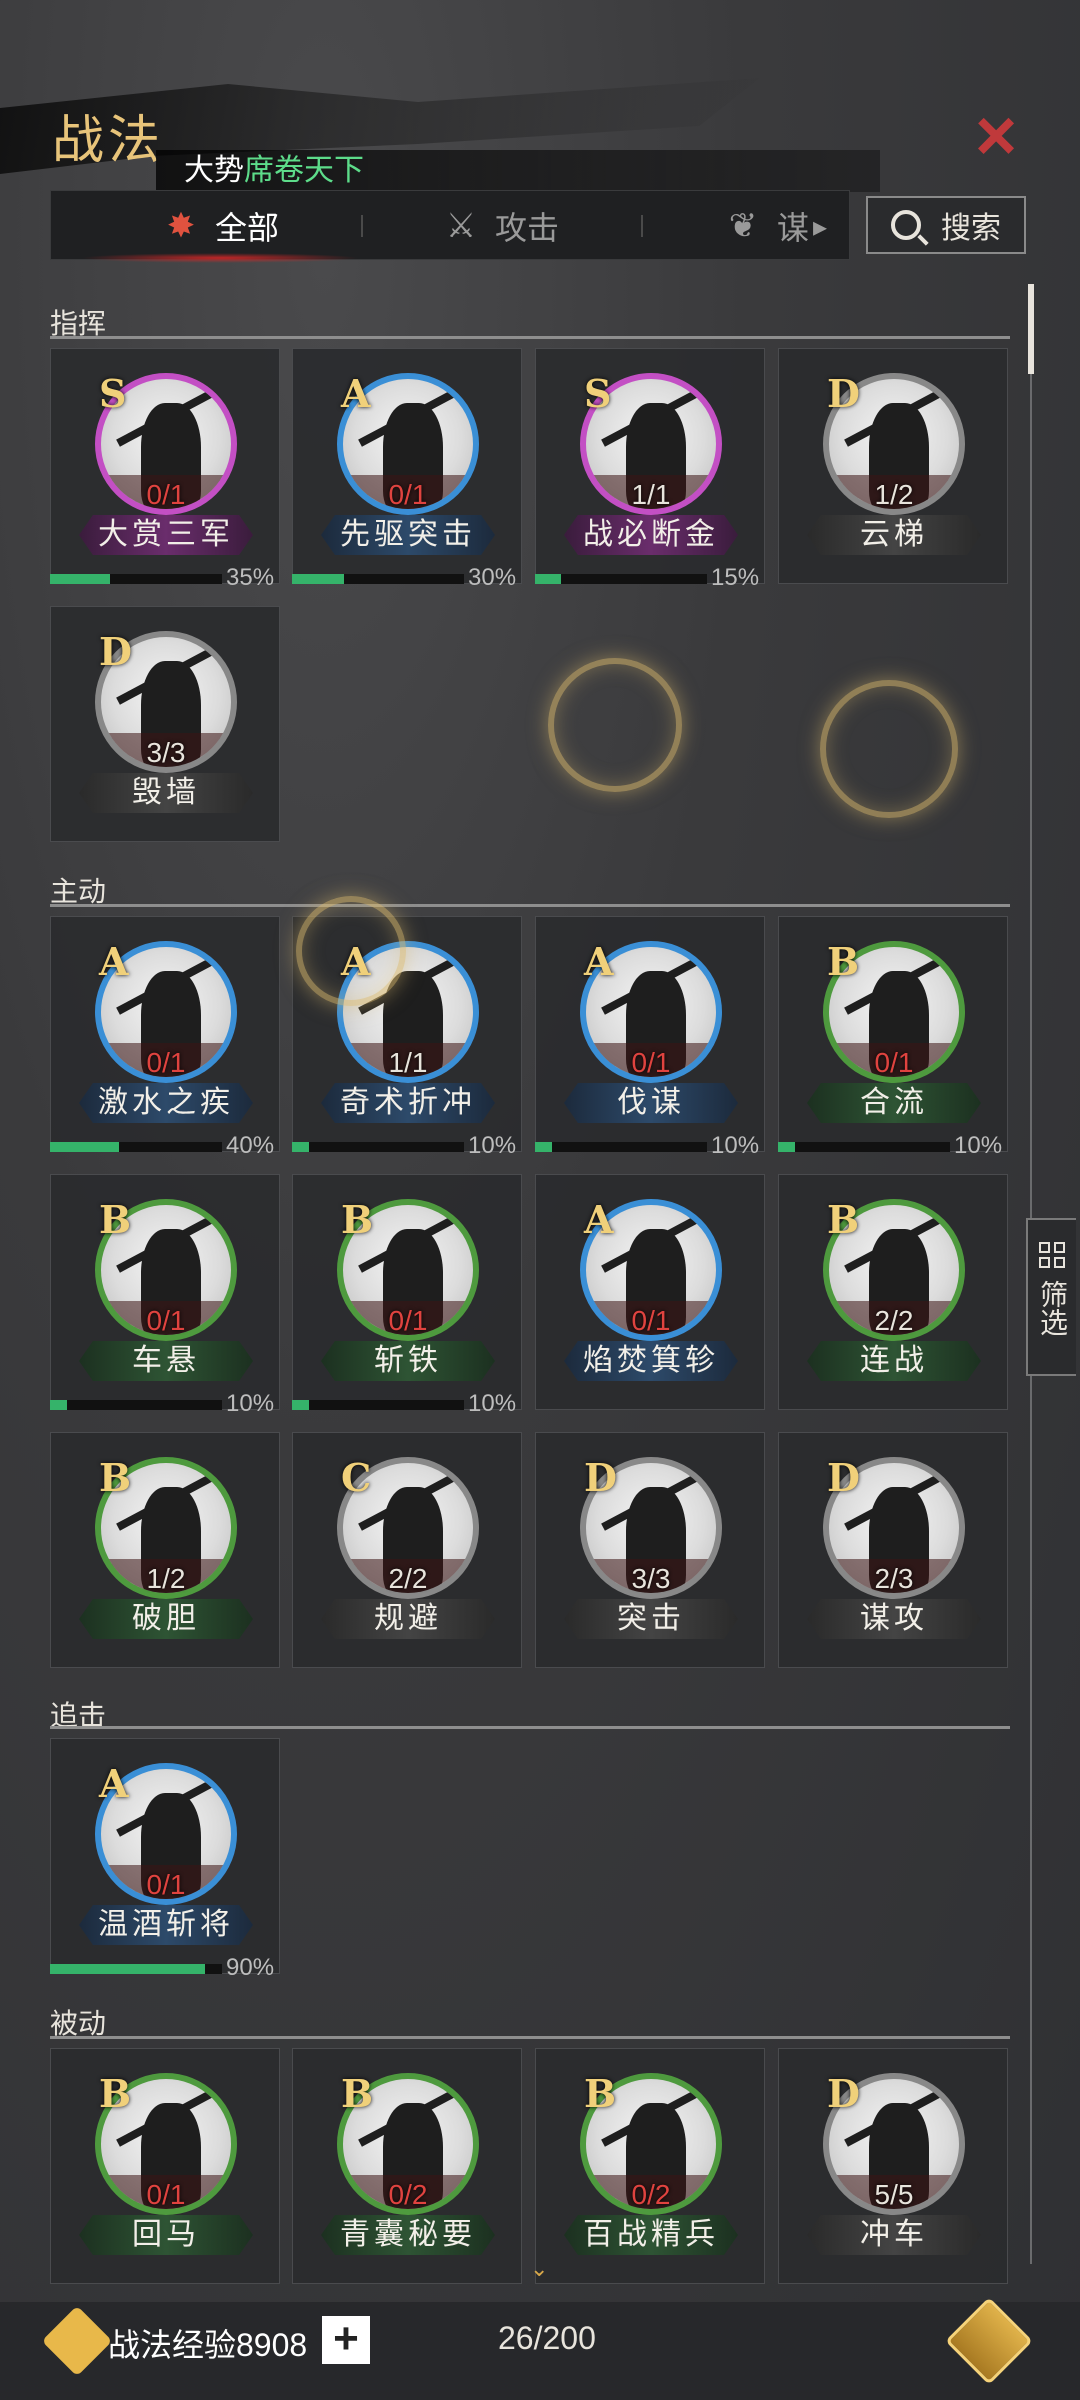 This screenshot has width=1080, height=2400. I want to click on tactic-card: B 1/2 破胆, so click(165, 1550).